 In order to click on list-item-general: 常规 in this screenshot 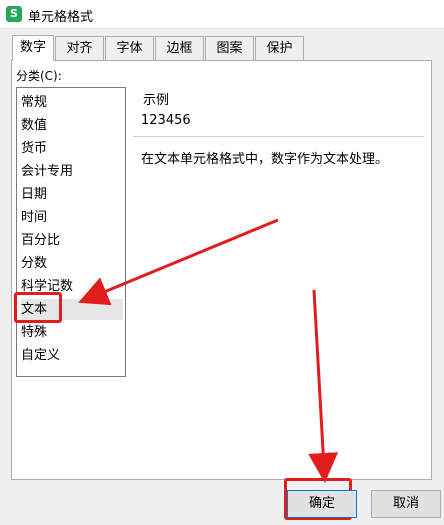, I will do `click(72, 102)`.